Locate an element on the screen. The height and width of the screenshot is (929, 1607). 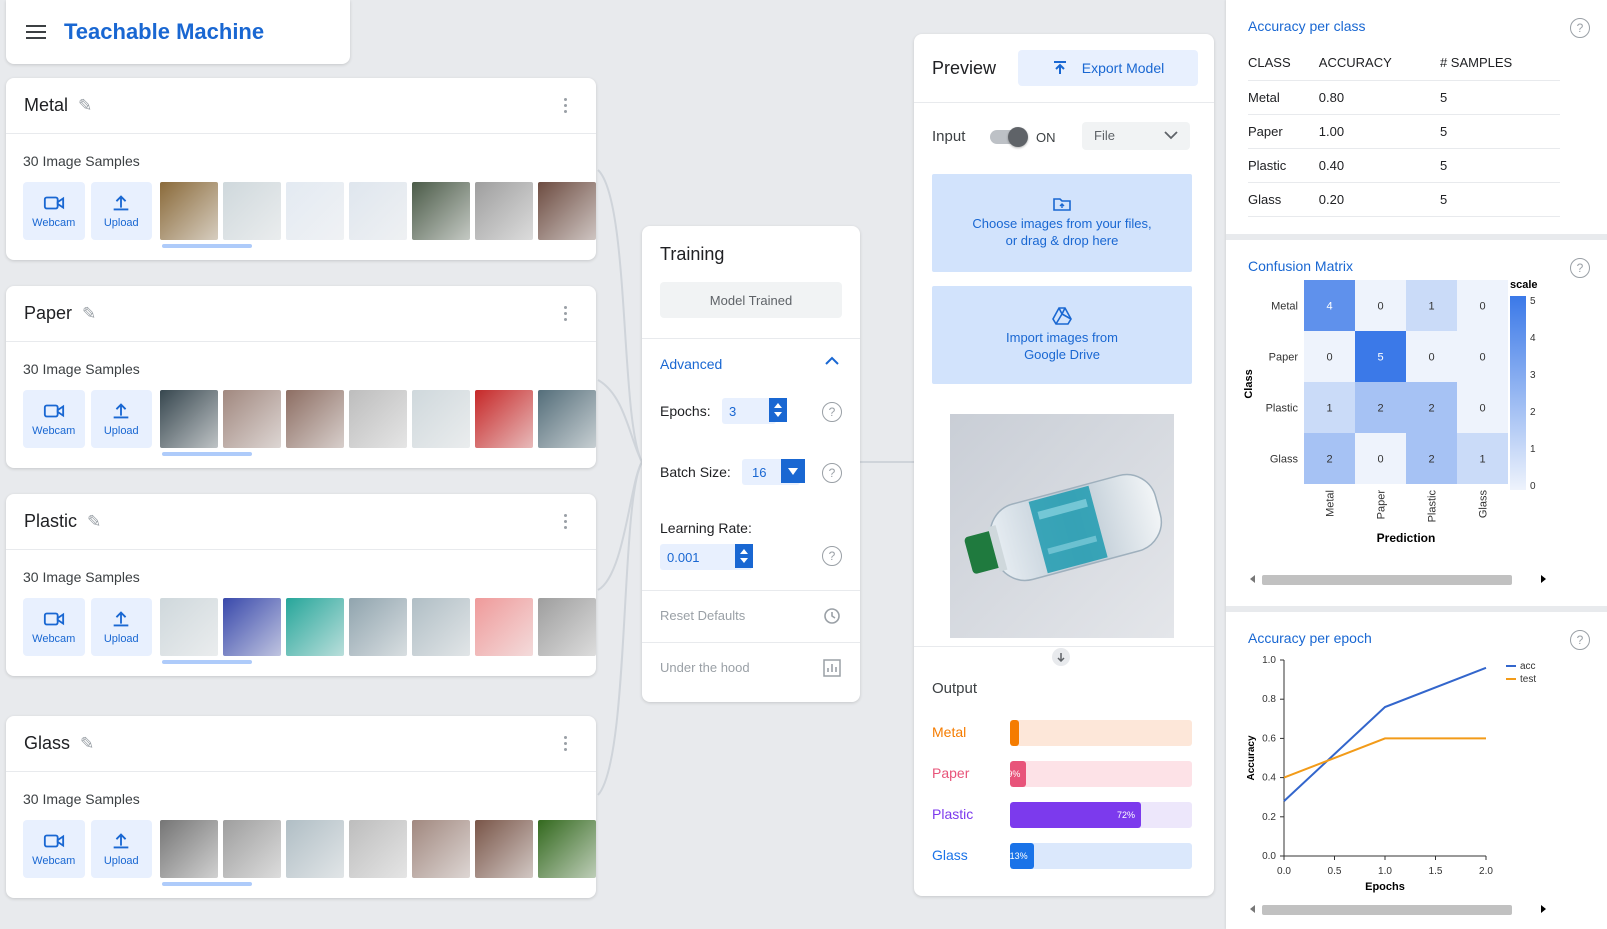
input-source-select: File is located at coordinates (1136, 136).